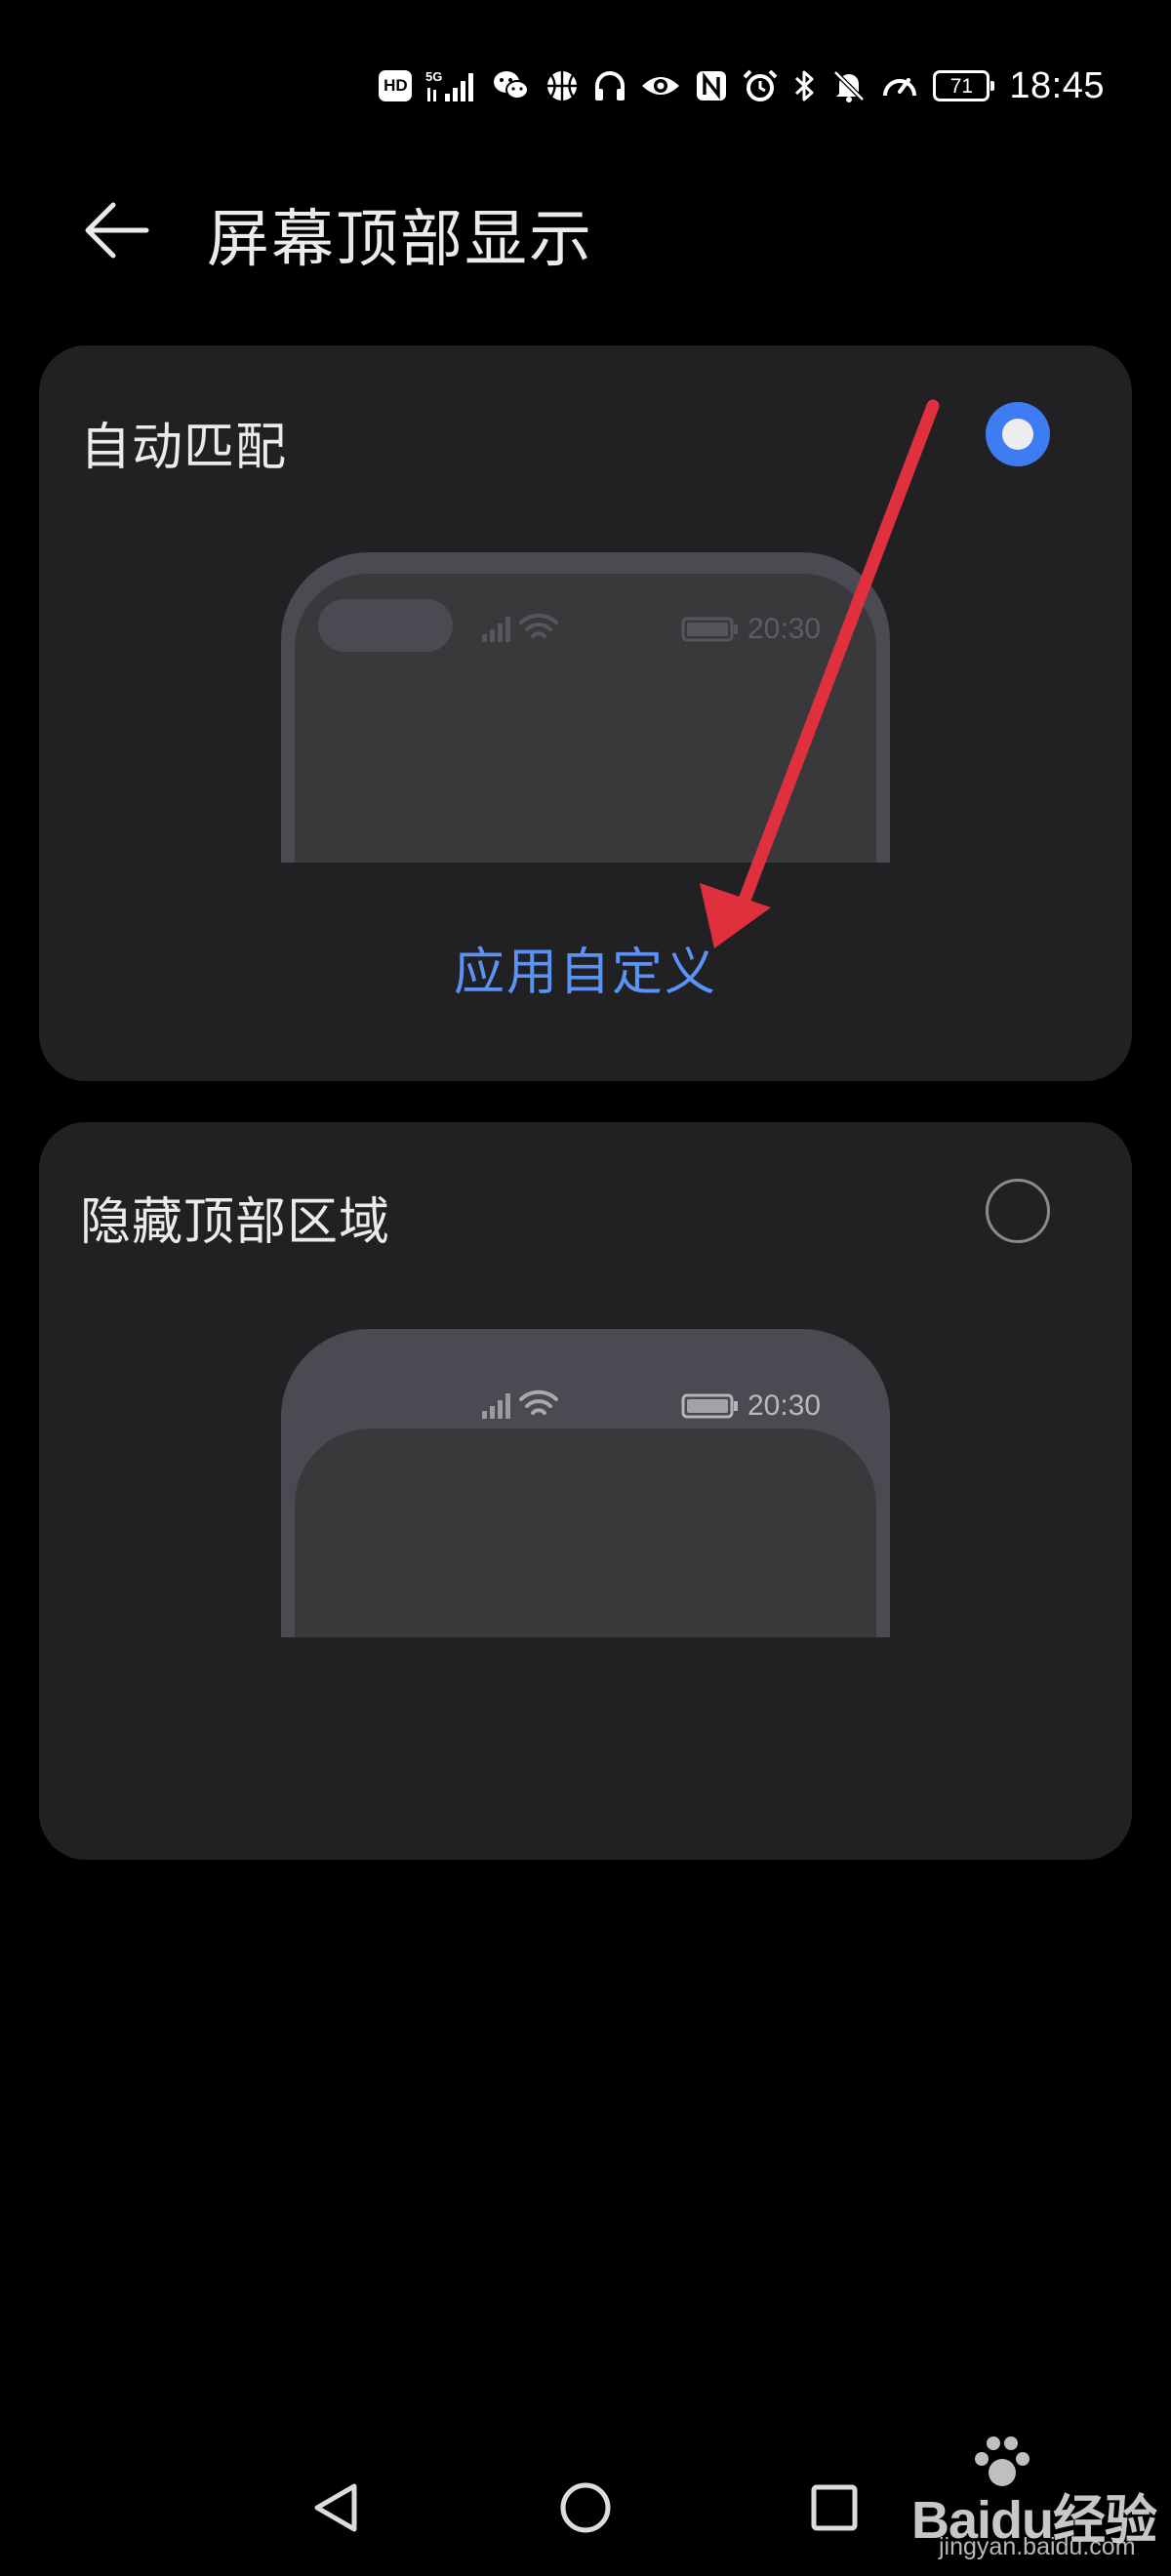 The image size is (1171, 2576). I want to click on headphones-icon, so click(609, 85).